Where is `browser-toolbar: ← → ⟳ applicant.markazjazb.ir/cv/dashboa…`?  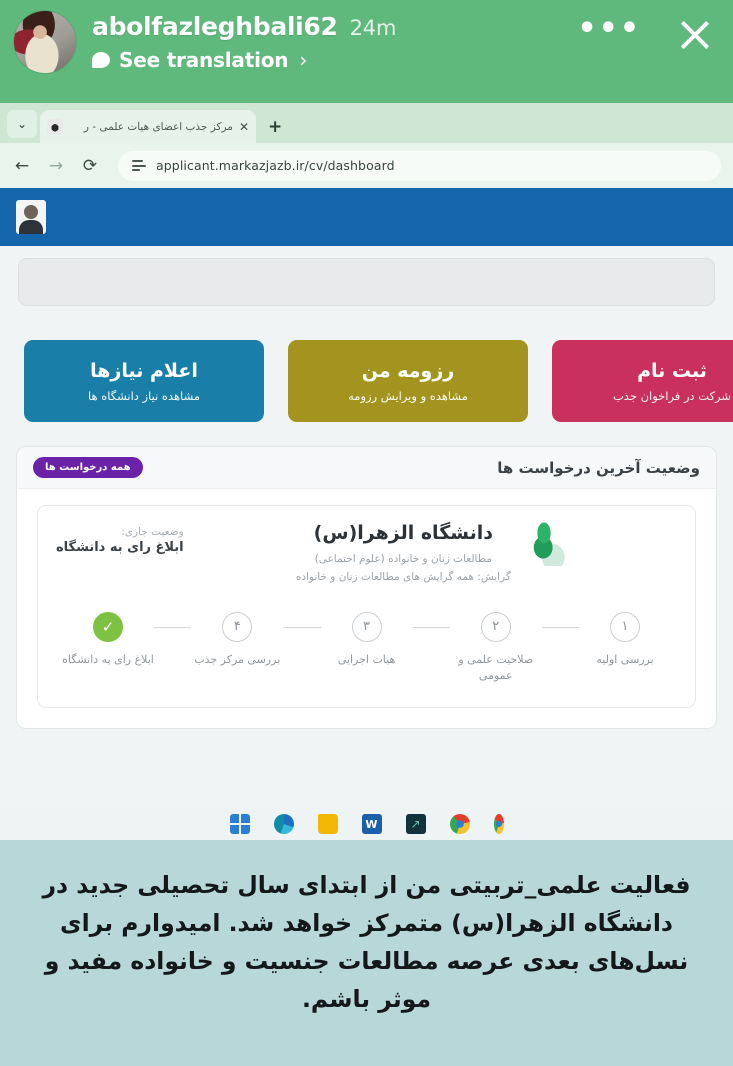 browser-toolbar: ← → ⟳ applicant.markazjazb.ir/cv/dashboa… is located at coordinates (366, 165).